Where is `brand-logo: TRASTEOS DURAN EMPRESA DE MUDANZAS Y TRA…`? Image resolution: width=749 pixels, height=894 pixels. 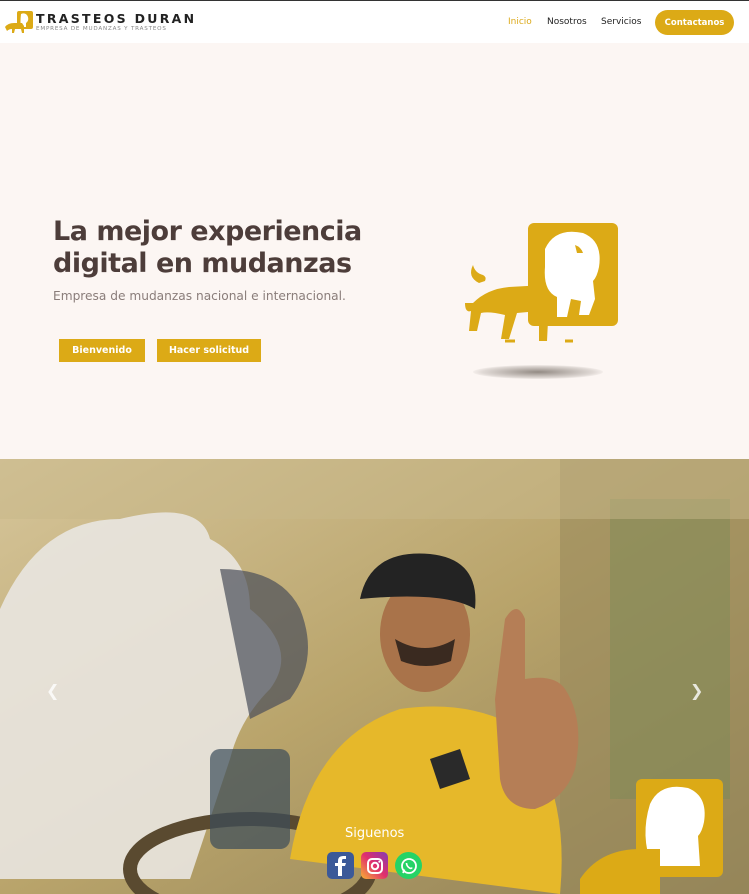
brand-logo: TRASTEOS DURAN EMPRESA DE MUDANZAS Y TRA… is located at coordinates (100, 23).